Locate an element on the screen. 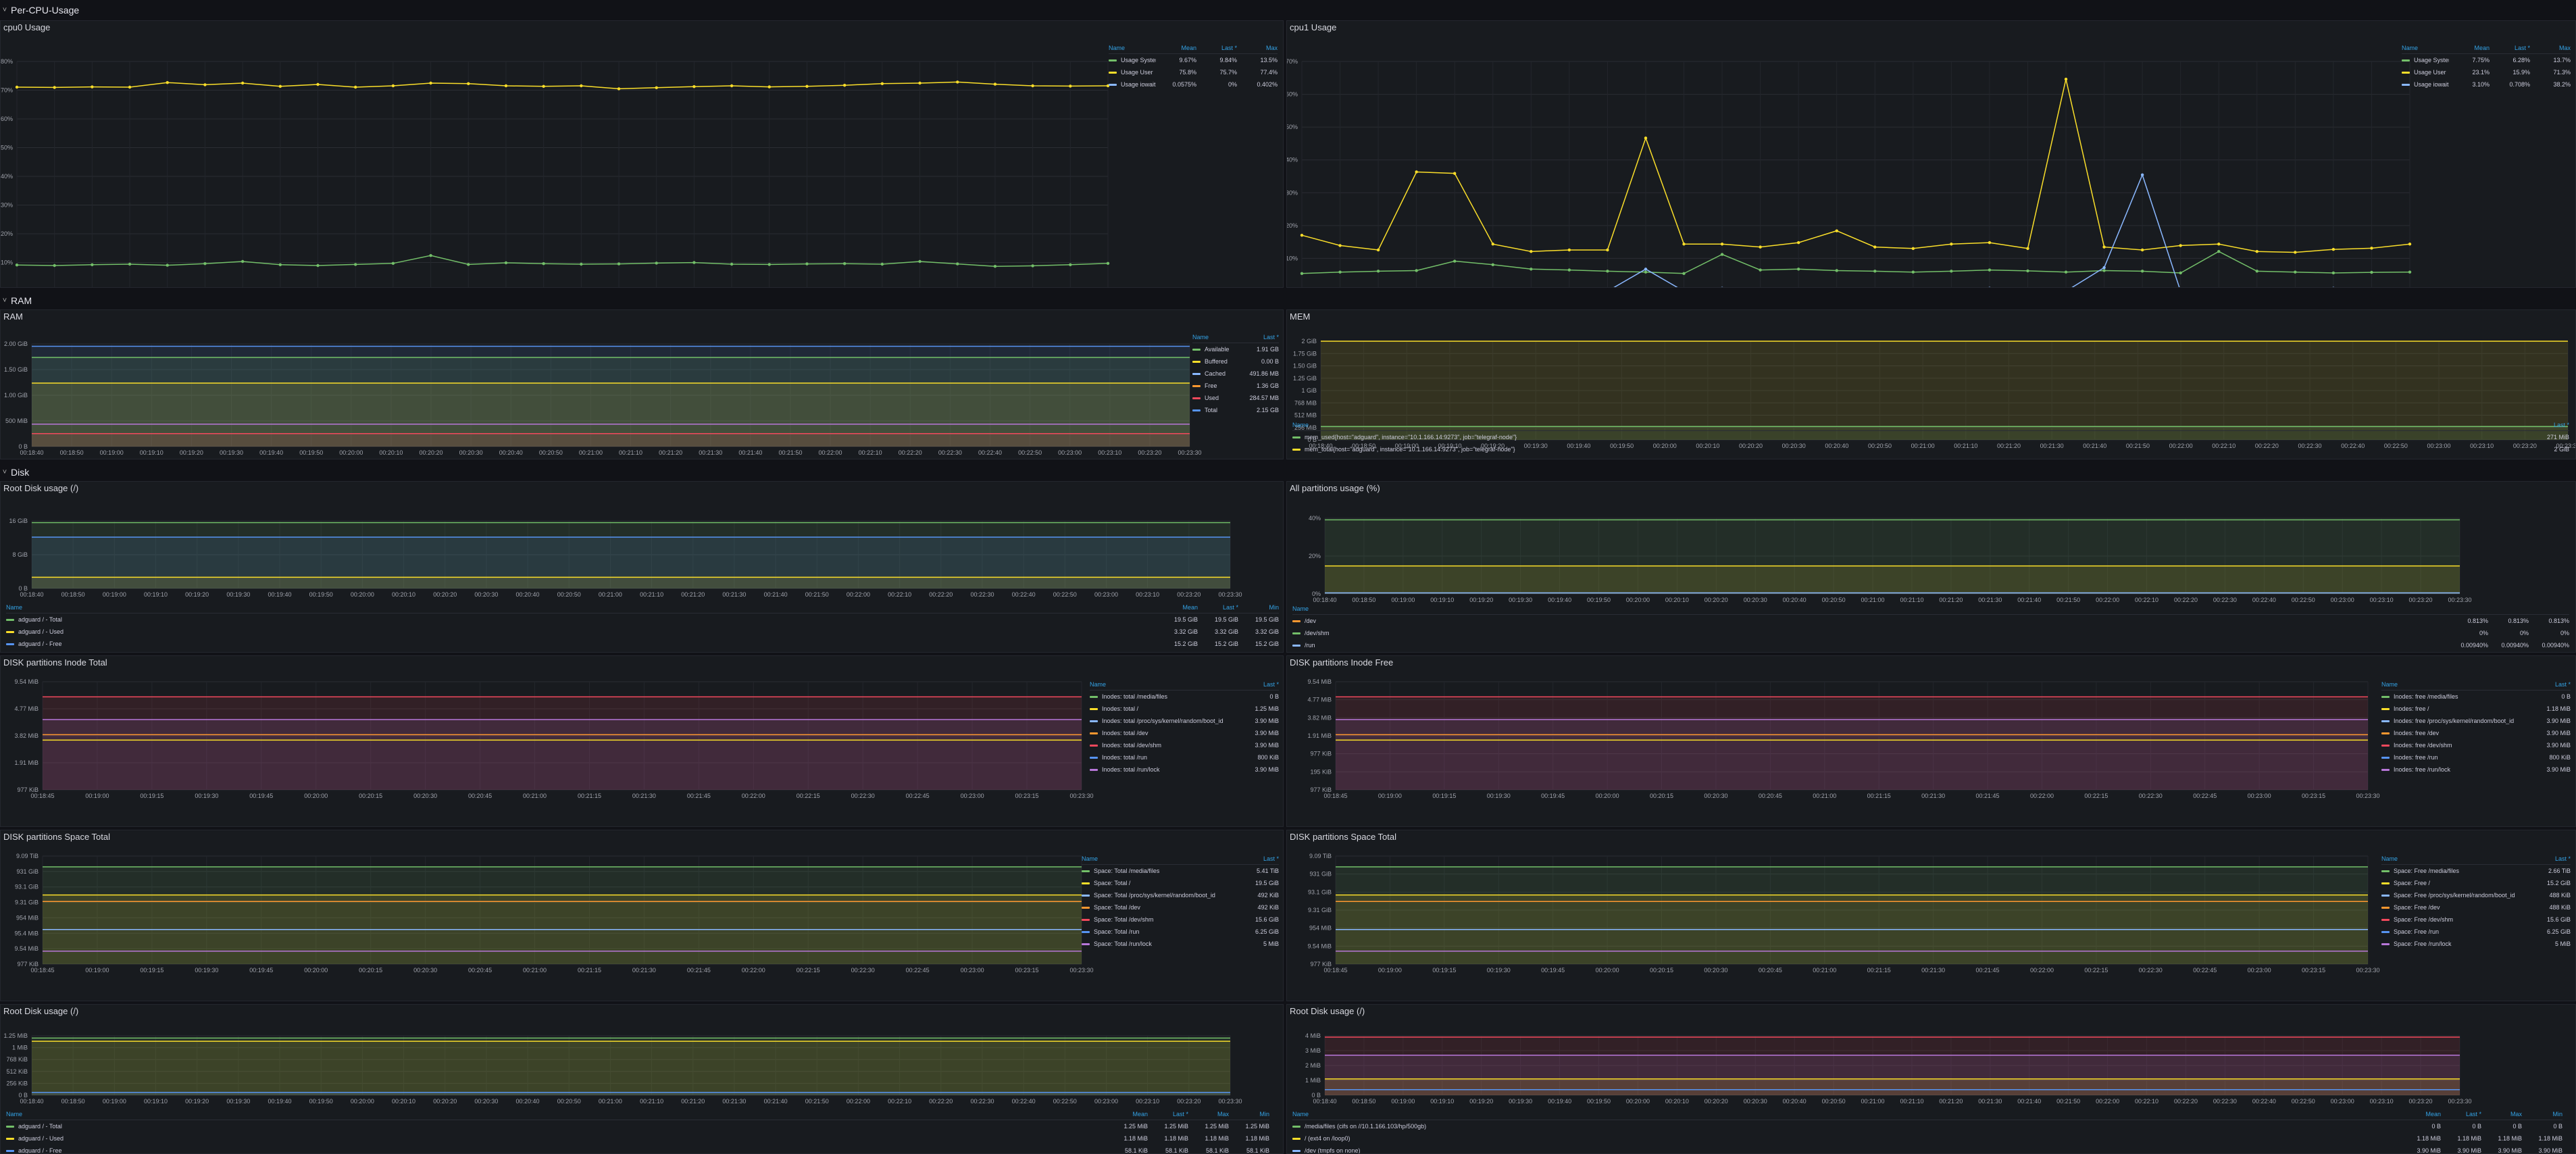  legend-series-name: /dev (tmpfs on none) is located at coordinates (1846, 1150).